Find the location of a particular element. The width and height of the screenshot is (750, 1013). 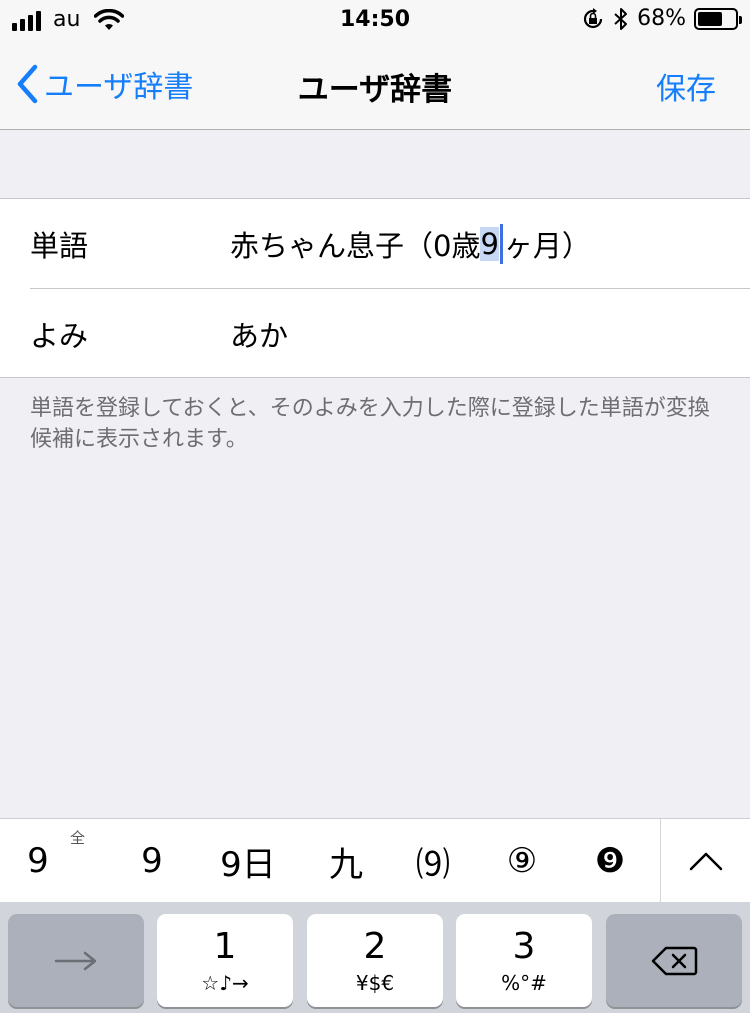

expand-candidates-button is located at coordinates (705, 861).